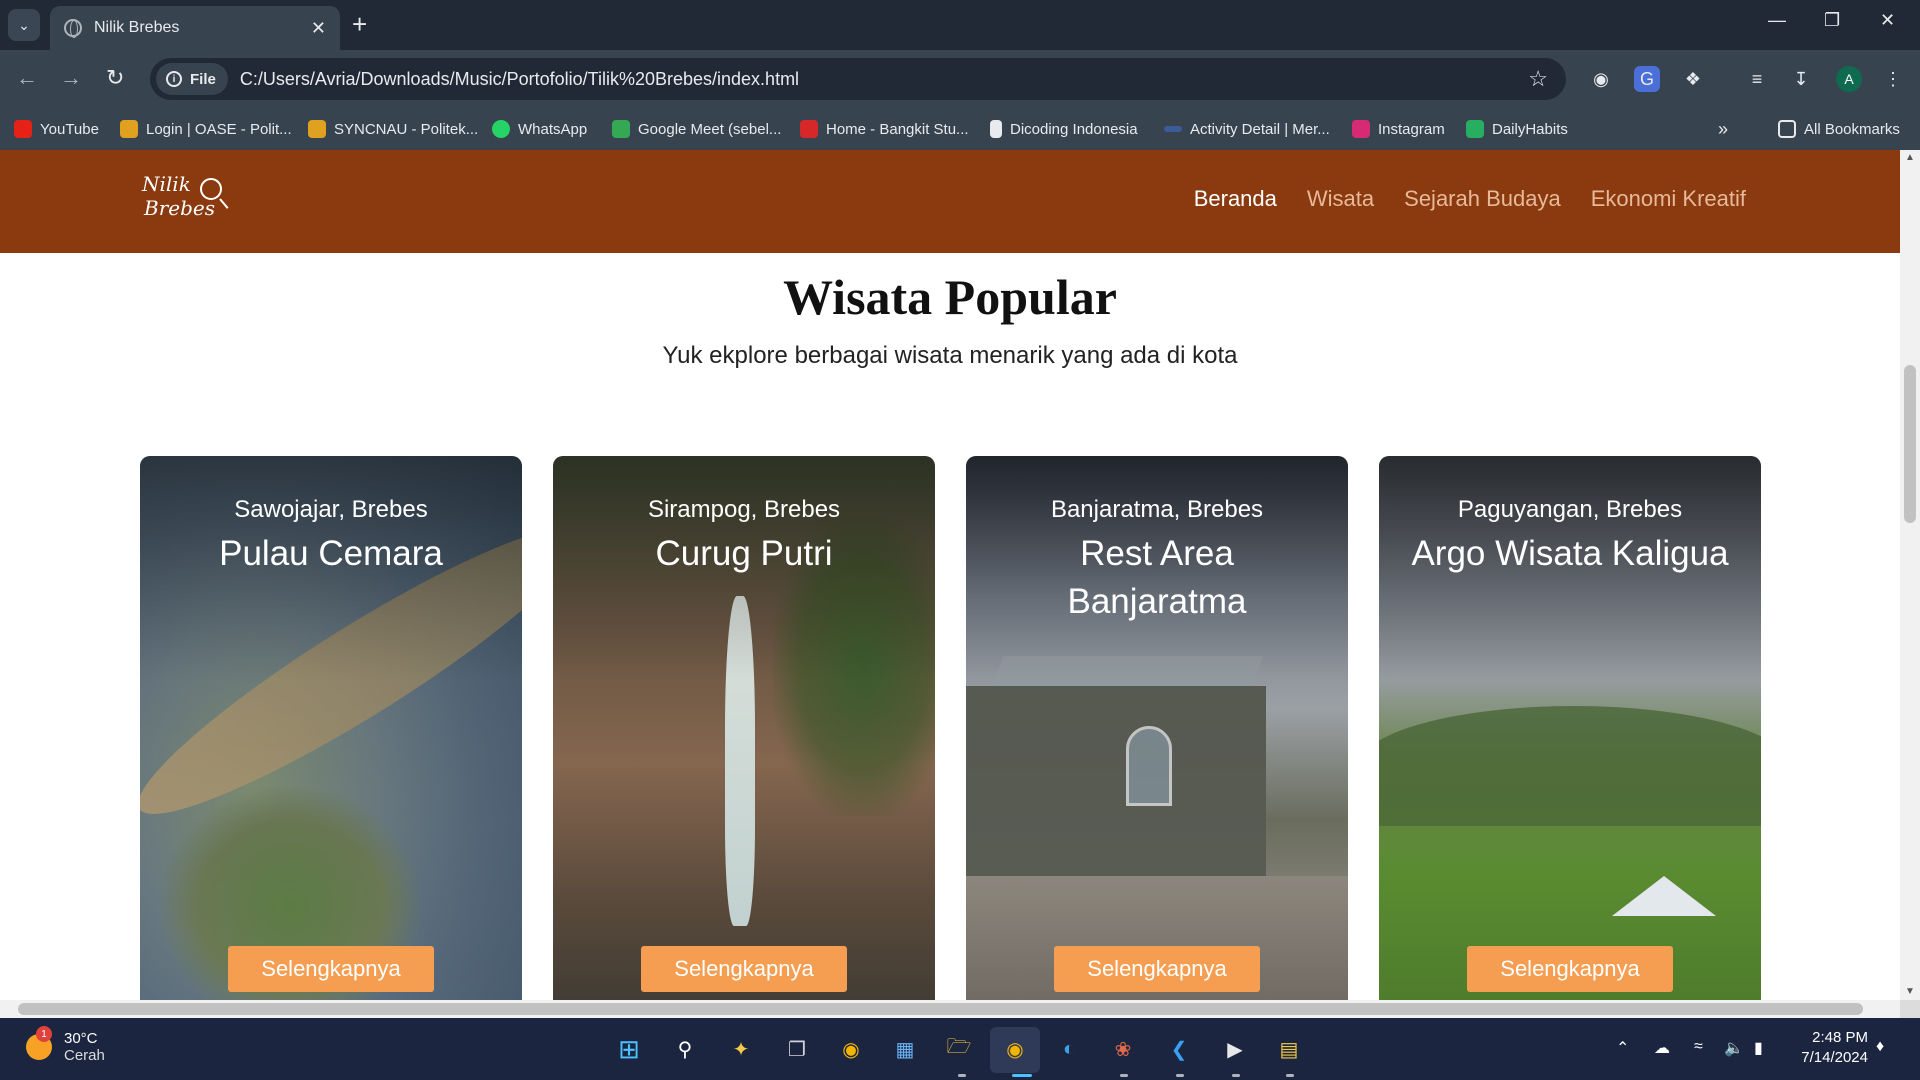 The height and width of the screenshot is (1080, 1920). What do you see at coordinates (1482, 199) in the screenshot?
I see `nav-sejarah-budaya: Sejarah Budaya` at bounding box center [1482, 199].